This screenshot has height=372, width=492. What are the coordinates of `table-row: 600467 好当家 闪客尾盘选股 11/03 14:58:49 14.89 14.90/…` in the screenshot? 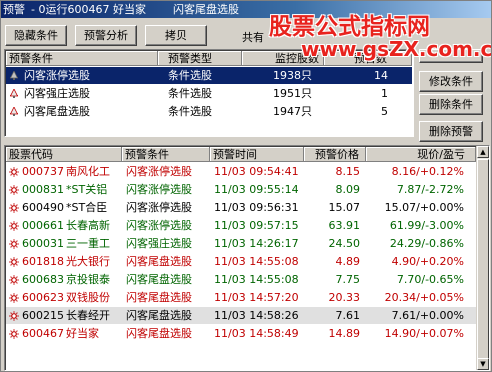 It's located at (241, 333).